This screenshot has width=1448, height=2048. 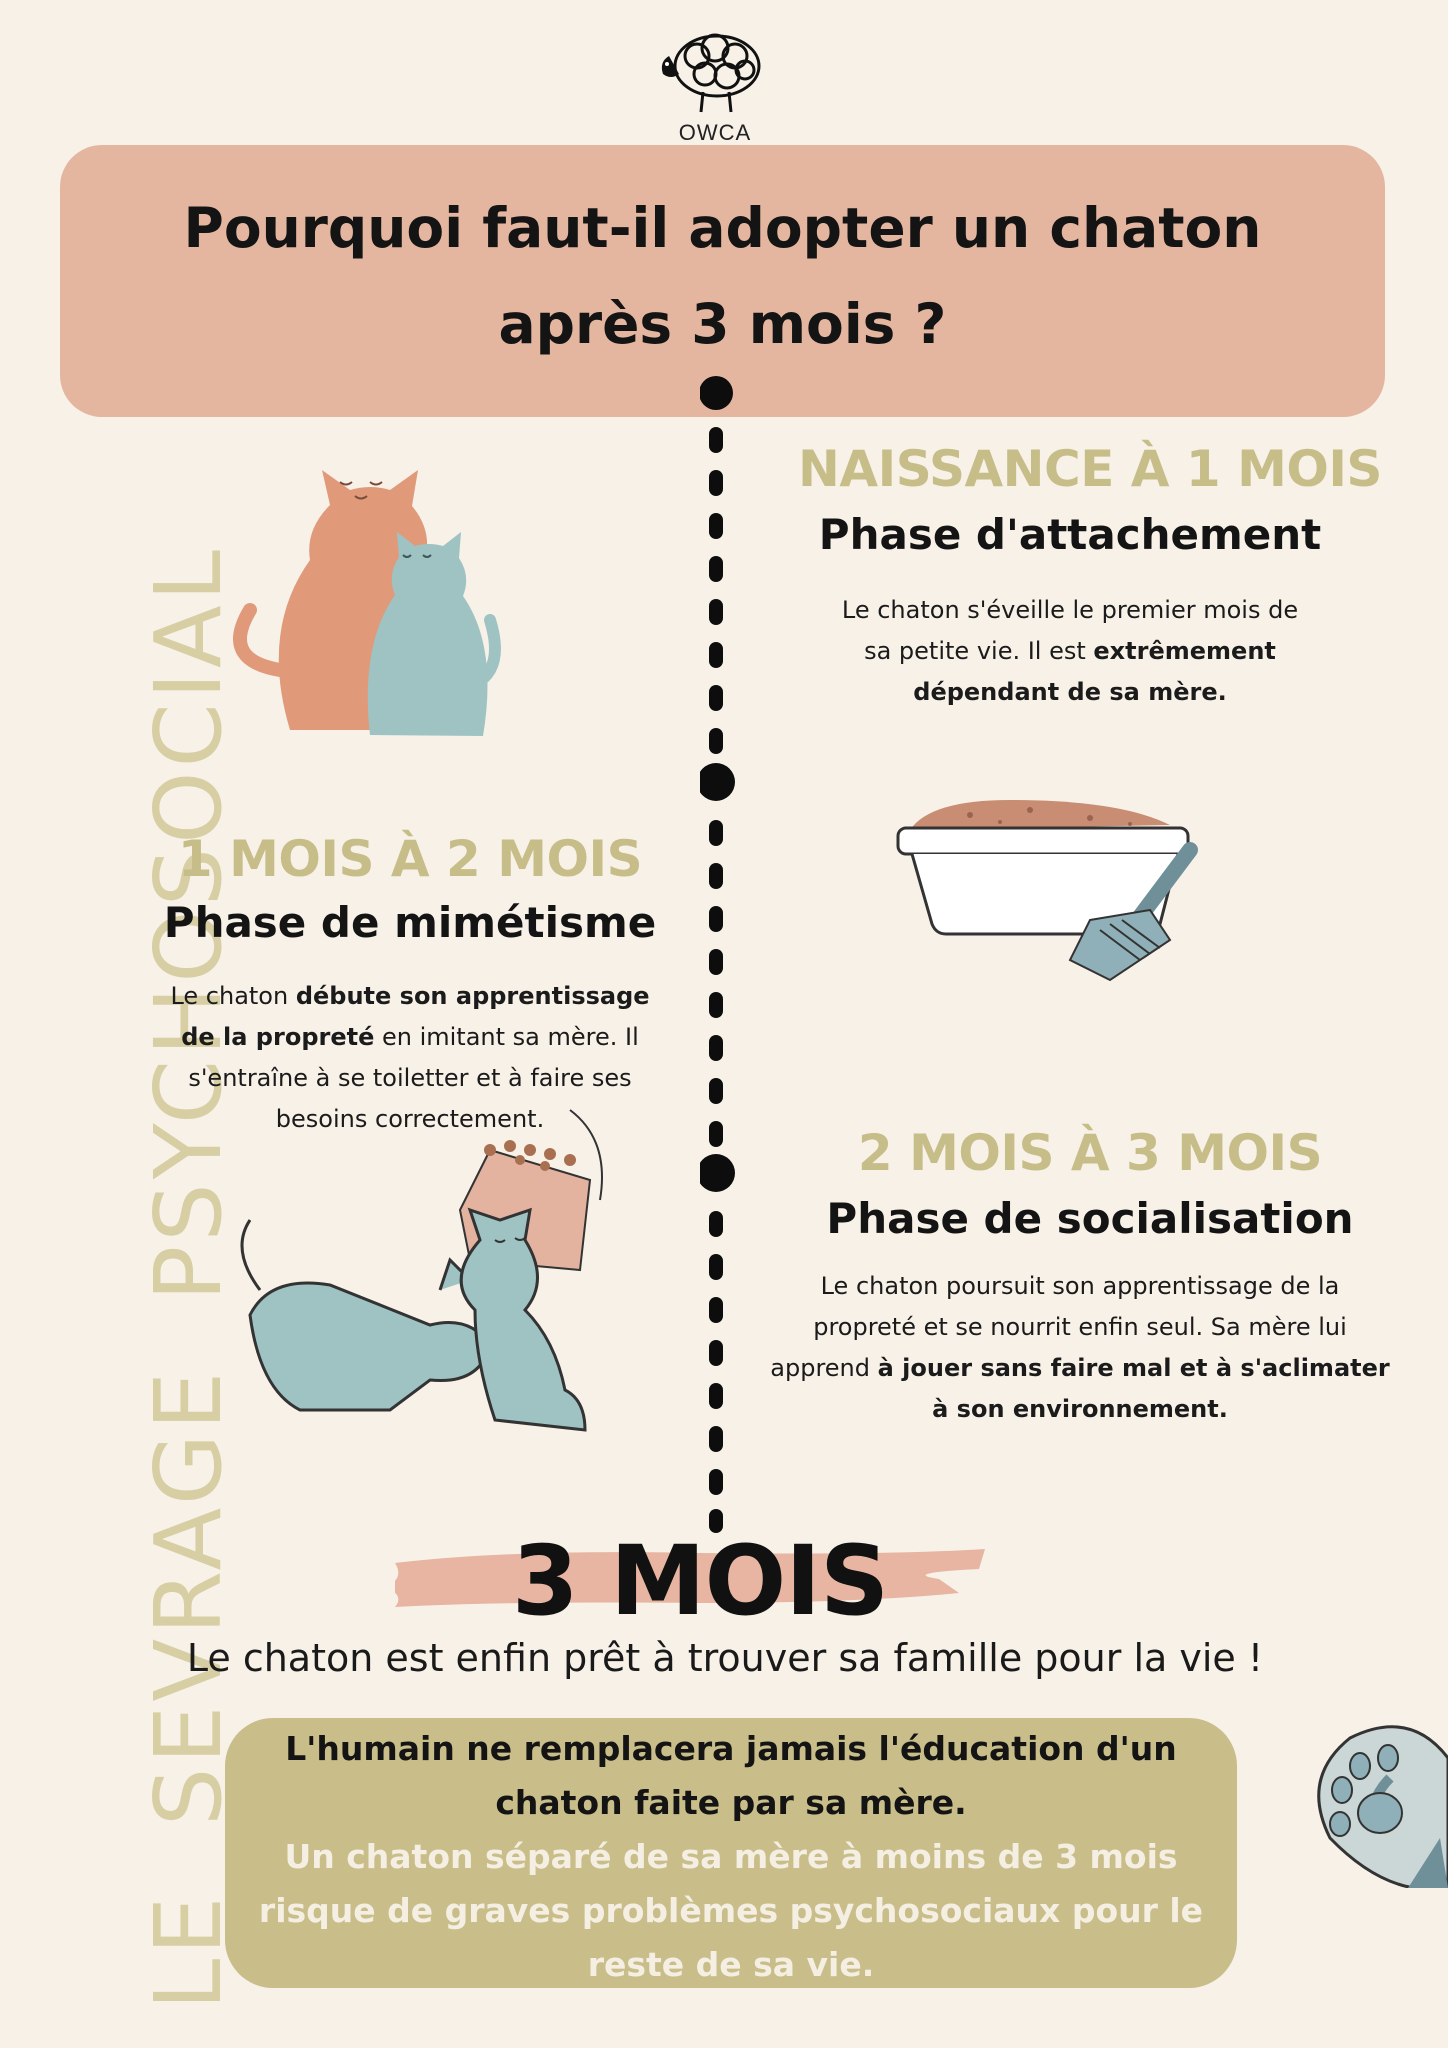 What do you see at coordinates (278, 1037) in the screenshot?
I see `stage-2-text-bold-b: de la propreté` at bounding box center [278, 1037].